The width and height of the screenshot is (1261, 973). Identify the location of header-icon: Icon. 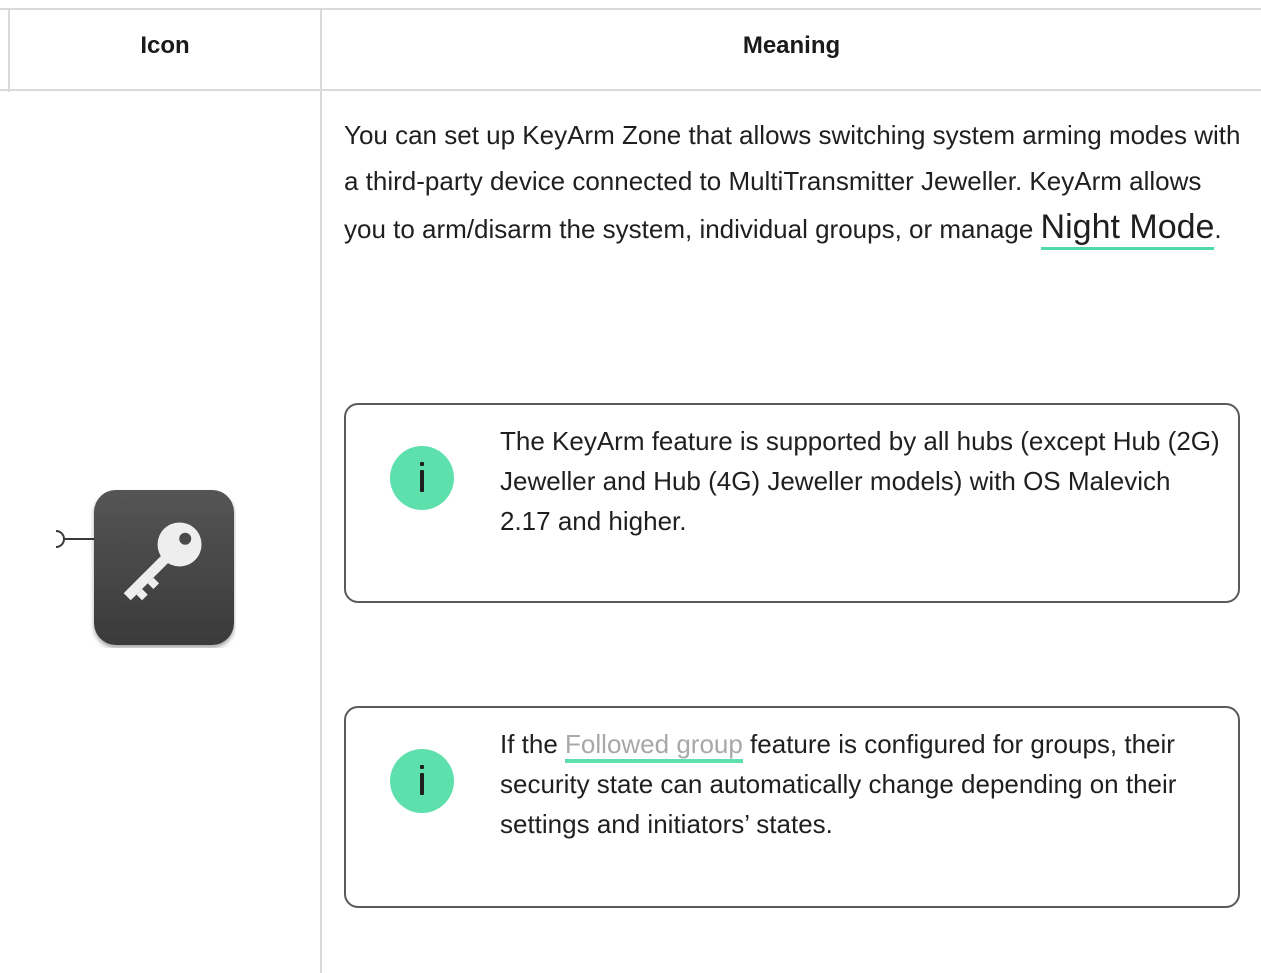
(165, 45).